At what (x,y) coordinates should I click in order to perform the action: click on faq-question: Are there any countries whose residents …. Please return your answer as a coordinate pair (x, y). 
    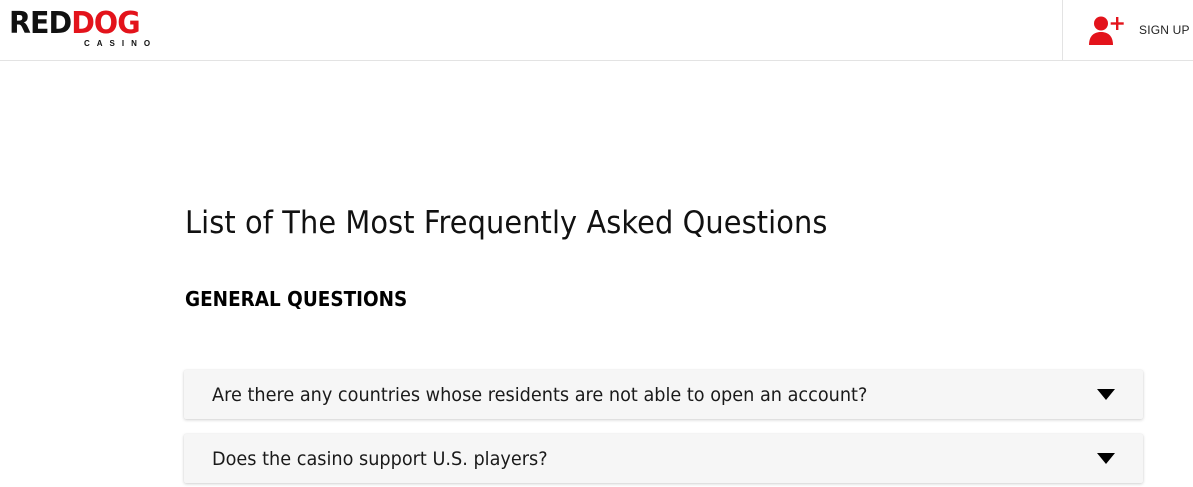
    Looking at the image, I should click on (540, 395).